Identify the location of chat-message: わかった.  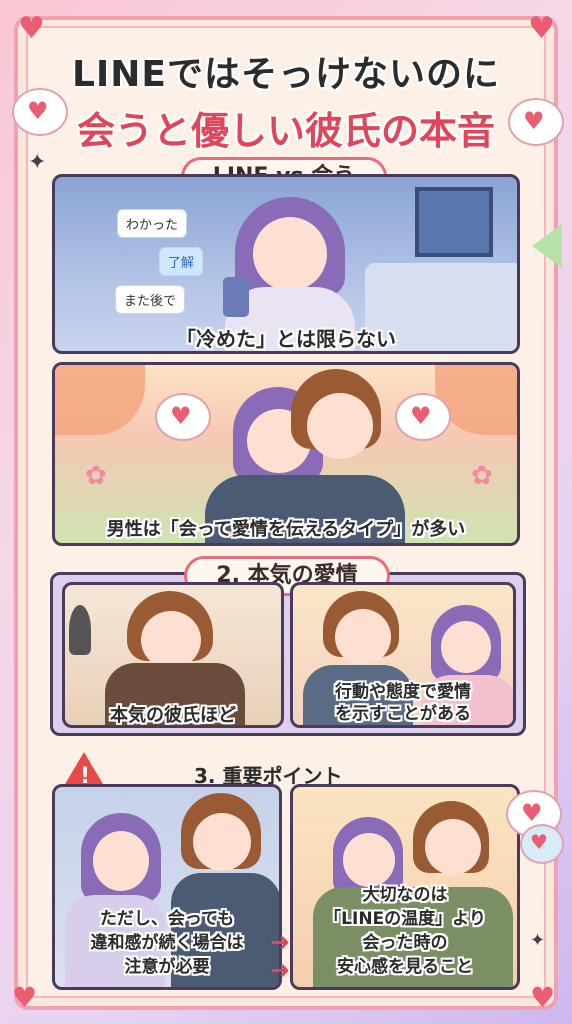
(152, 223).